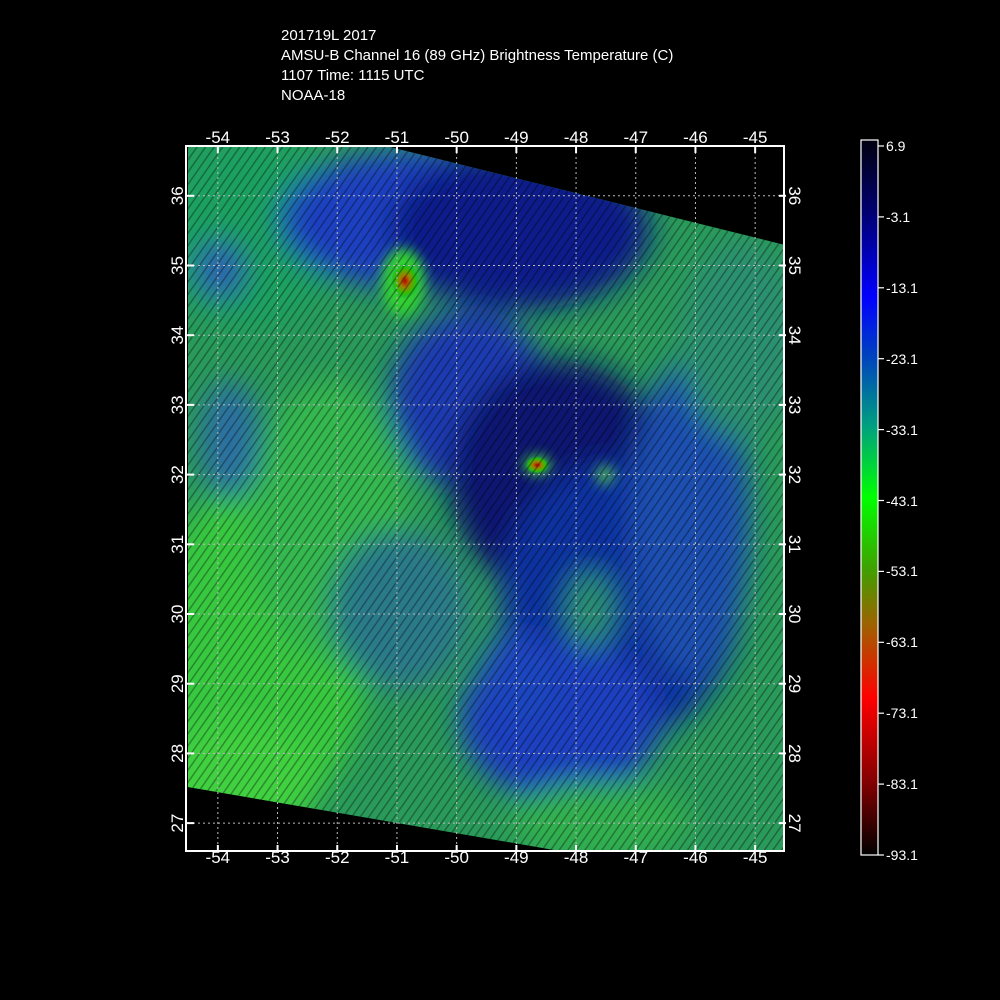 The image size is (1000, 1000). I want to click on colorbar-label: -53.1, so click(902, 571).